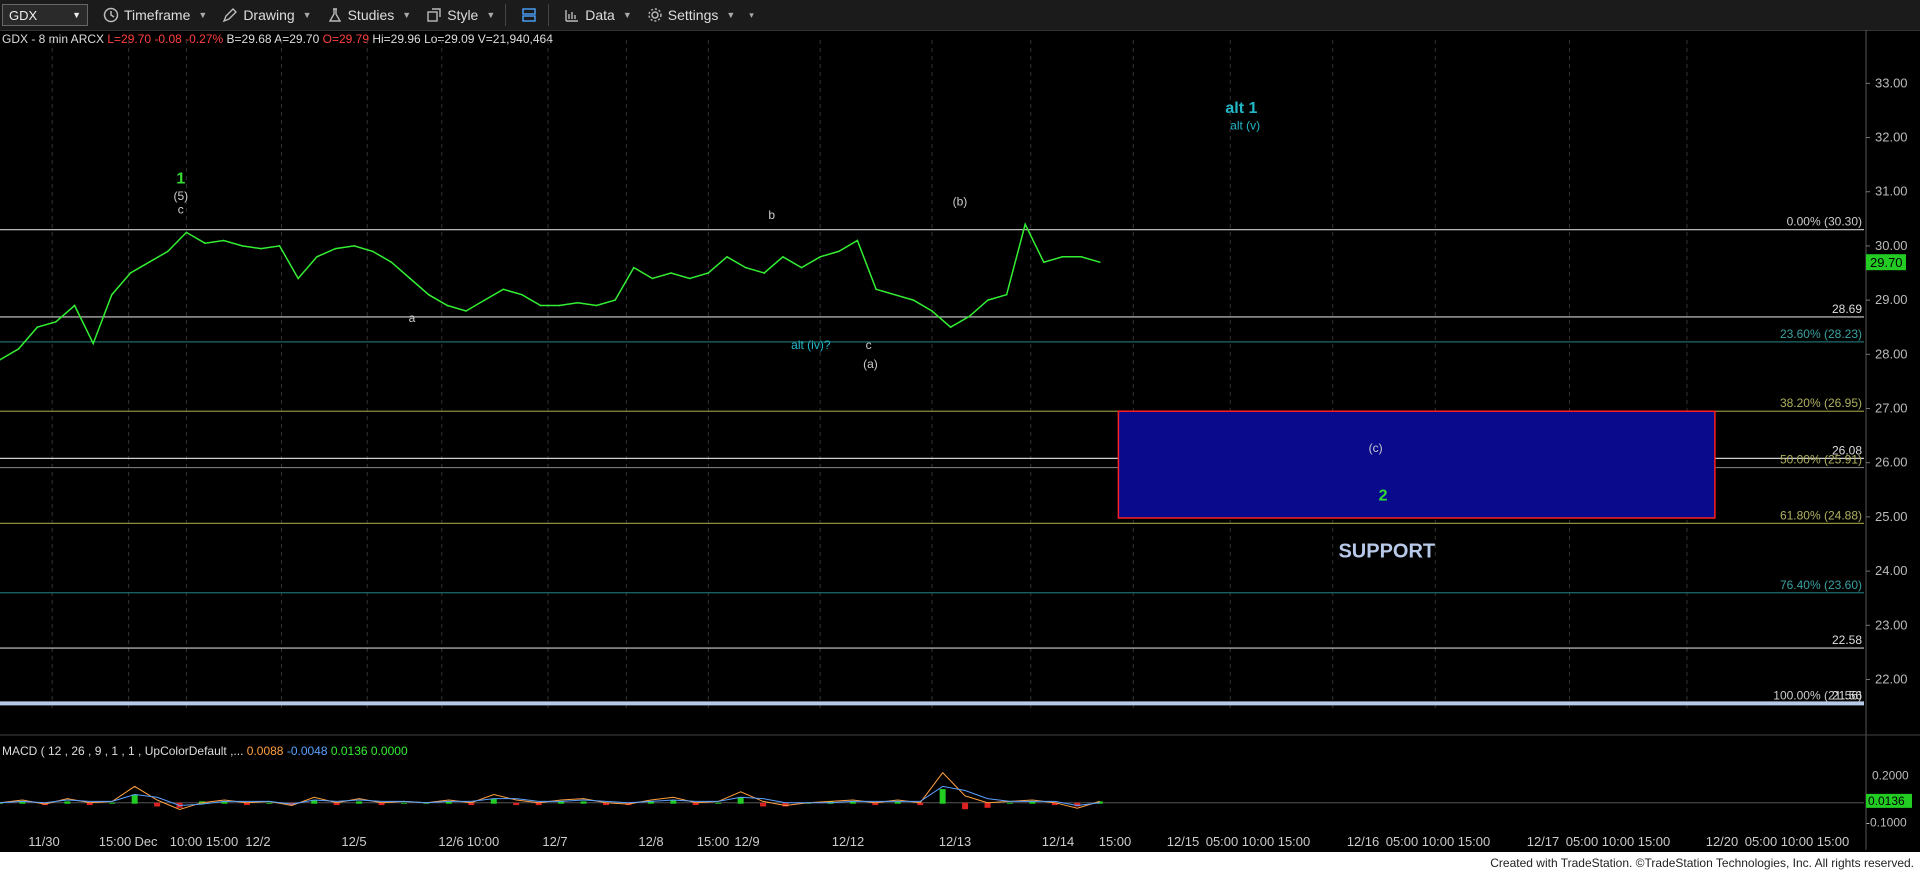 The height and width of the screenshot is (875, 1920). What do you see at coordinates (1886, 262) in the screenshot?
I see `last-price-badge` at bounding box center [1886, 262].